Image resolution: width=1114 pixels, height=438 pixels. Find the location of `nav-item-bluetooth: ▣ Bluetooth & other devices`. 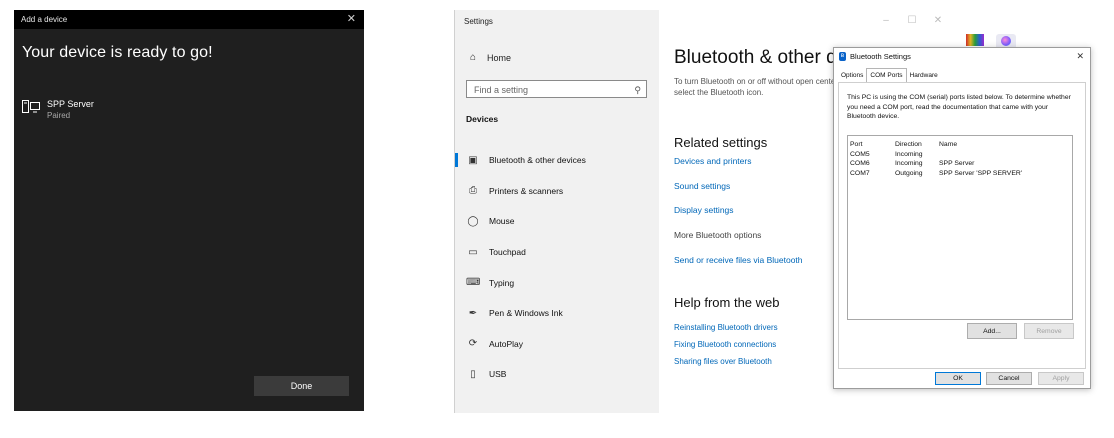

nav-item-bluetooth: ▣ Bluetooth & other devices is located at coordinates (557, 160).